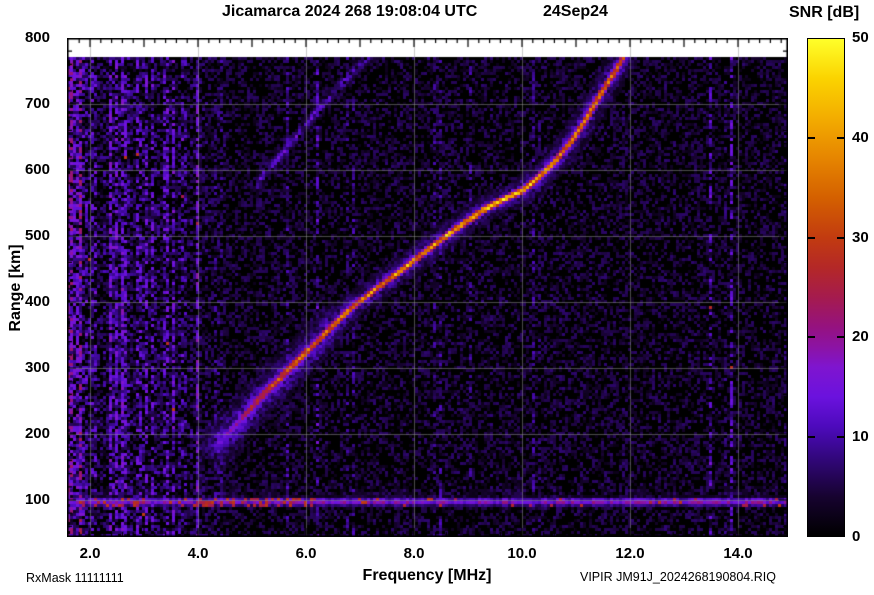 The image size is (874, 595). Describe the element at coordinates (37, 103) in the screenshot. I see `y-tick-label: 700` at that location.